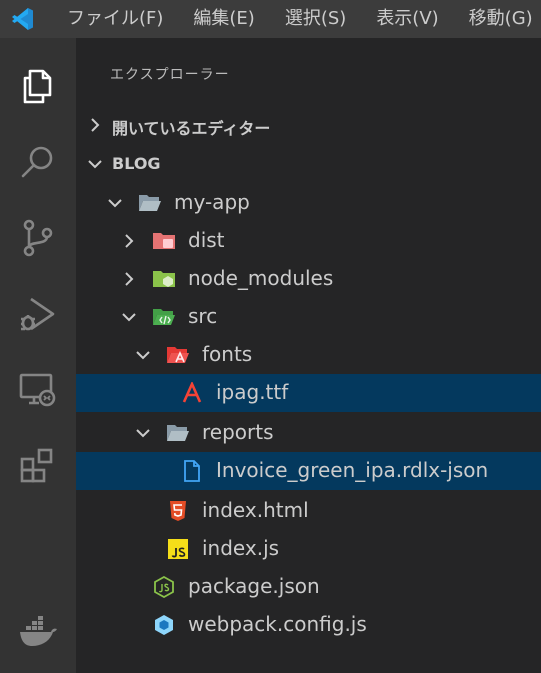 This screenshot has height=673, width=541. Describe the element at coordinates (497, 19) in the screenshot. I see `menu-go: 移動(G)` at that location.